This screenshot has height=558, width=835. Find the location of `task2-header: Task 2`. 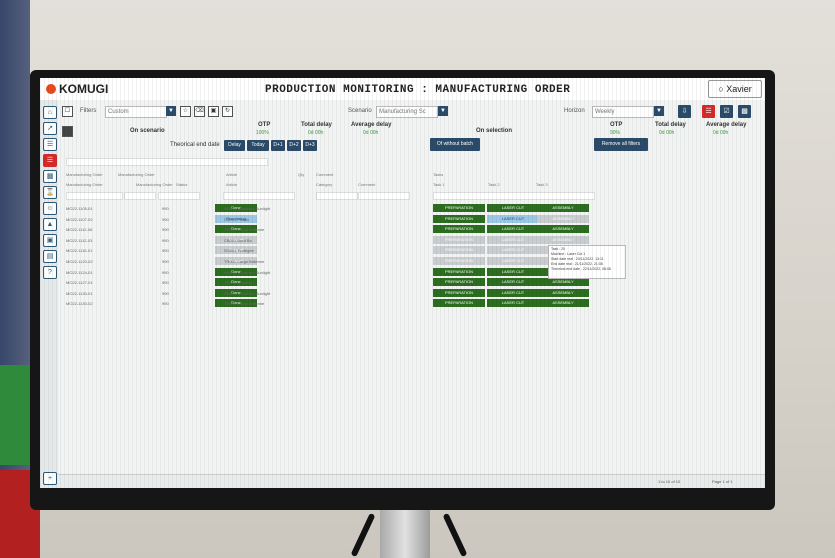

task2-header: Task 2 is located at coordinates (494, 184).